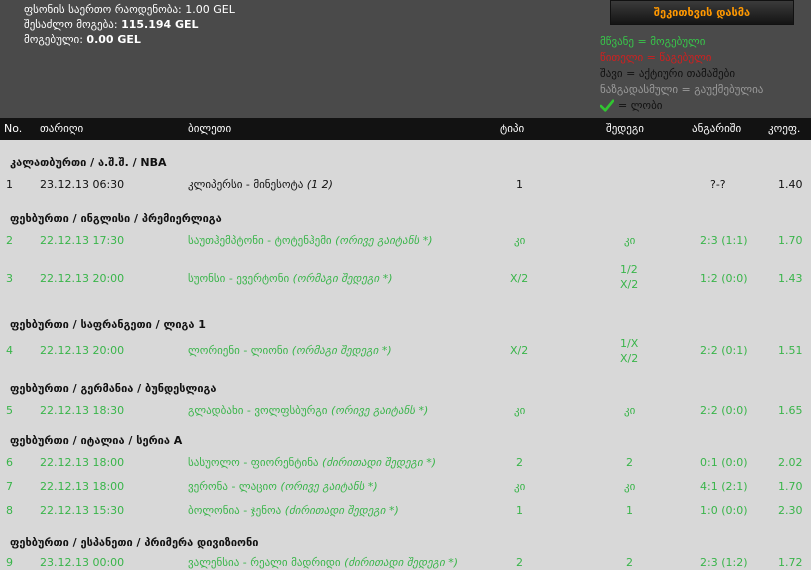 The height and width of the screenshot is (570, 811). What do you see at coordinates (724, 462) in the screenshot?
I see `row-score: 0:1 (0:0)` at bounding box center [724, 462].